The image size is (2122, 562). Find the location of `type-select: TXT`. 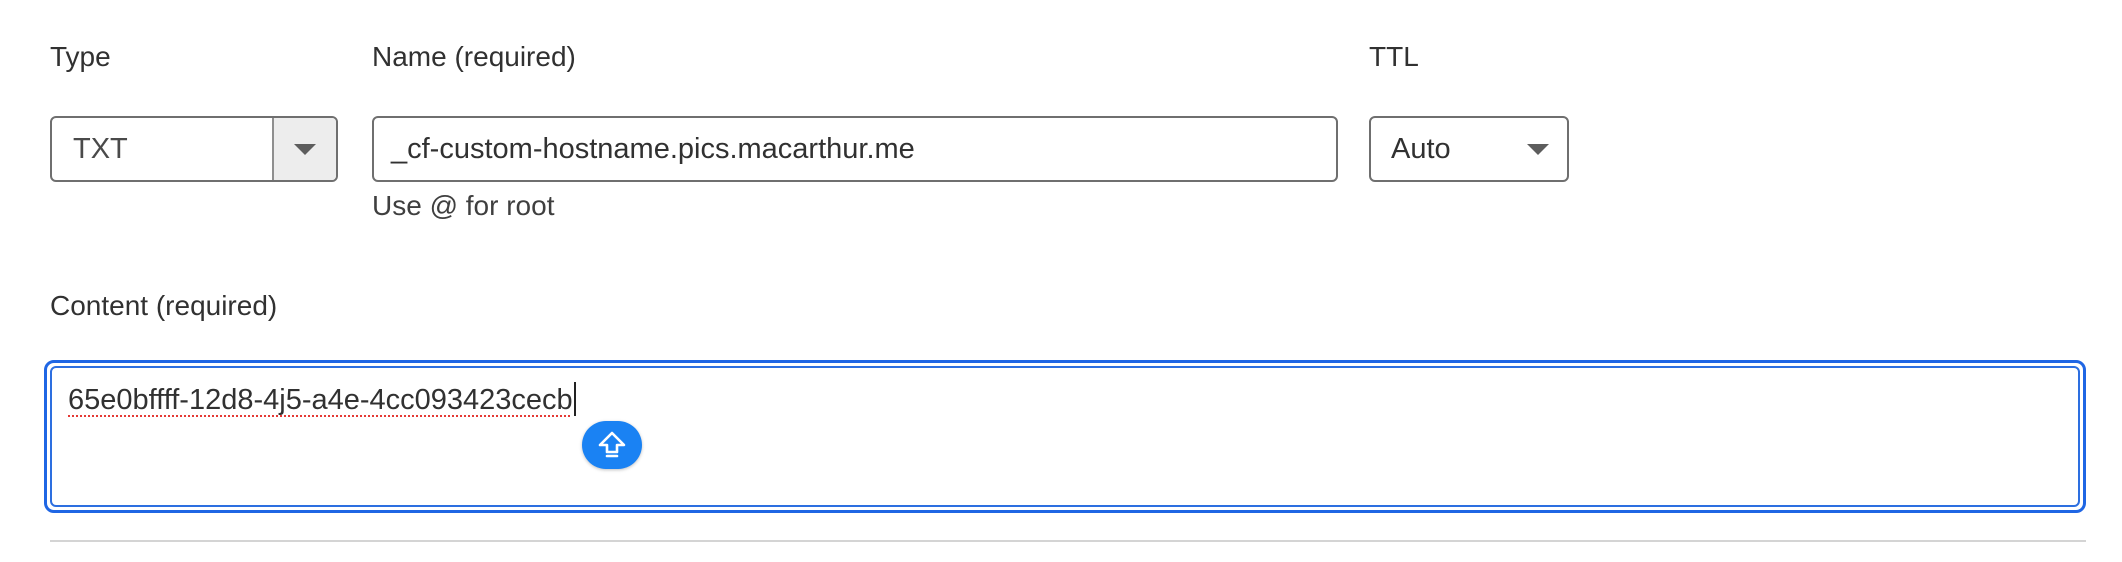

type-select: TXT is located at coordinates (194, 149).